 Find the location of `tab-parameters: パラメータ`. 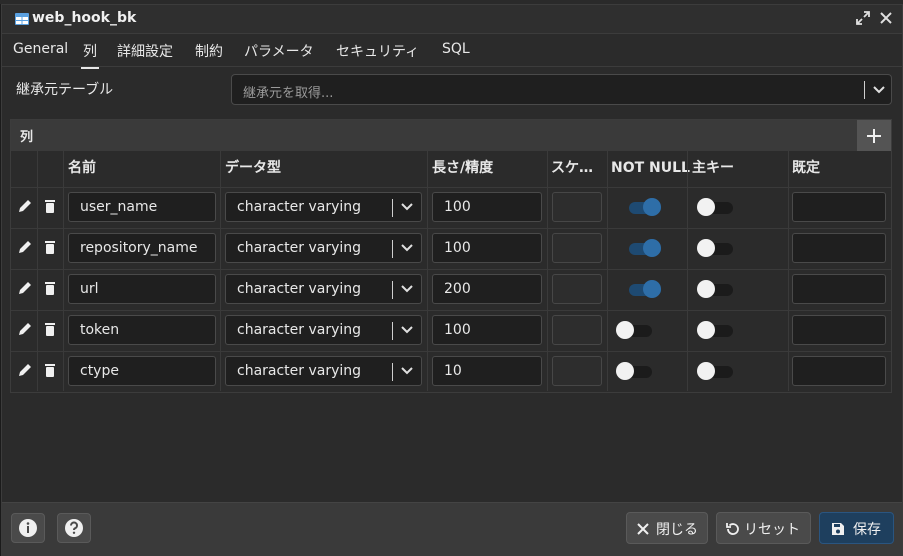

tab-parameters: パラメータ is located at coordinates (279, 54).